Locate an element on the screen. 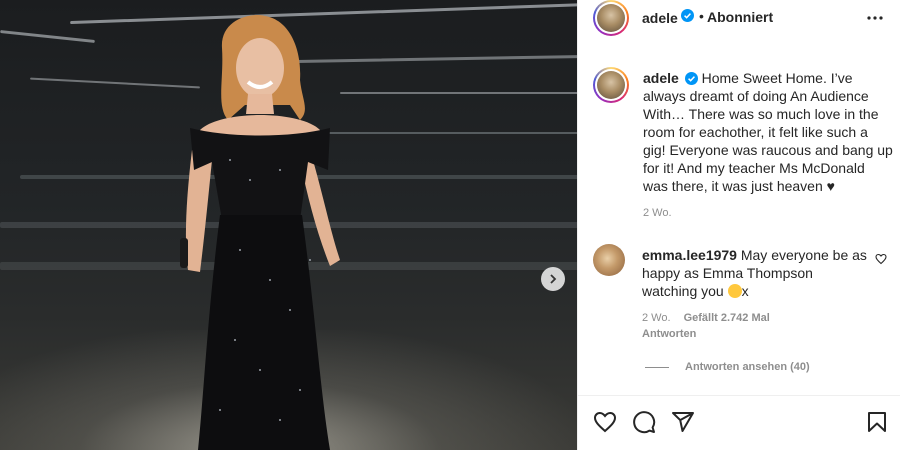 The image size is (900, 450). caption-author-avatar is located at coordinates (611, 85).